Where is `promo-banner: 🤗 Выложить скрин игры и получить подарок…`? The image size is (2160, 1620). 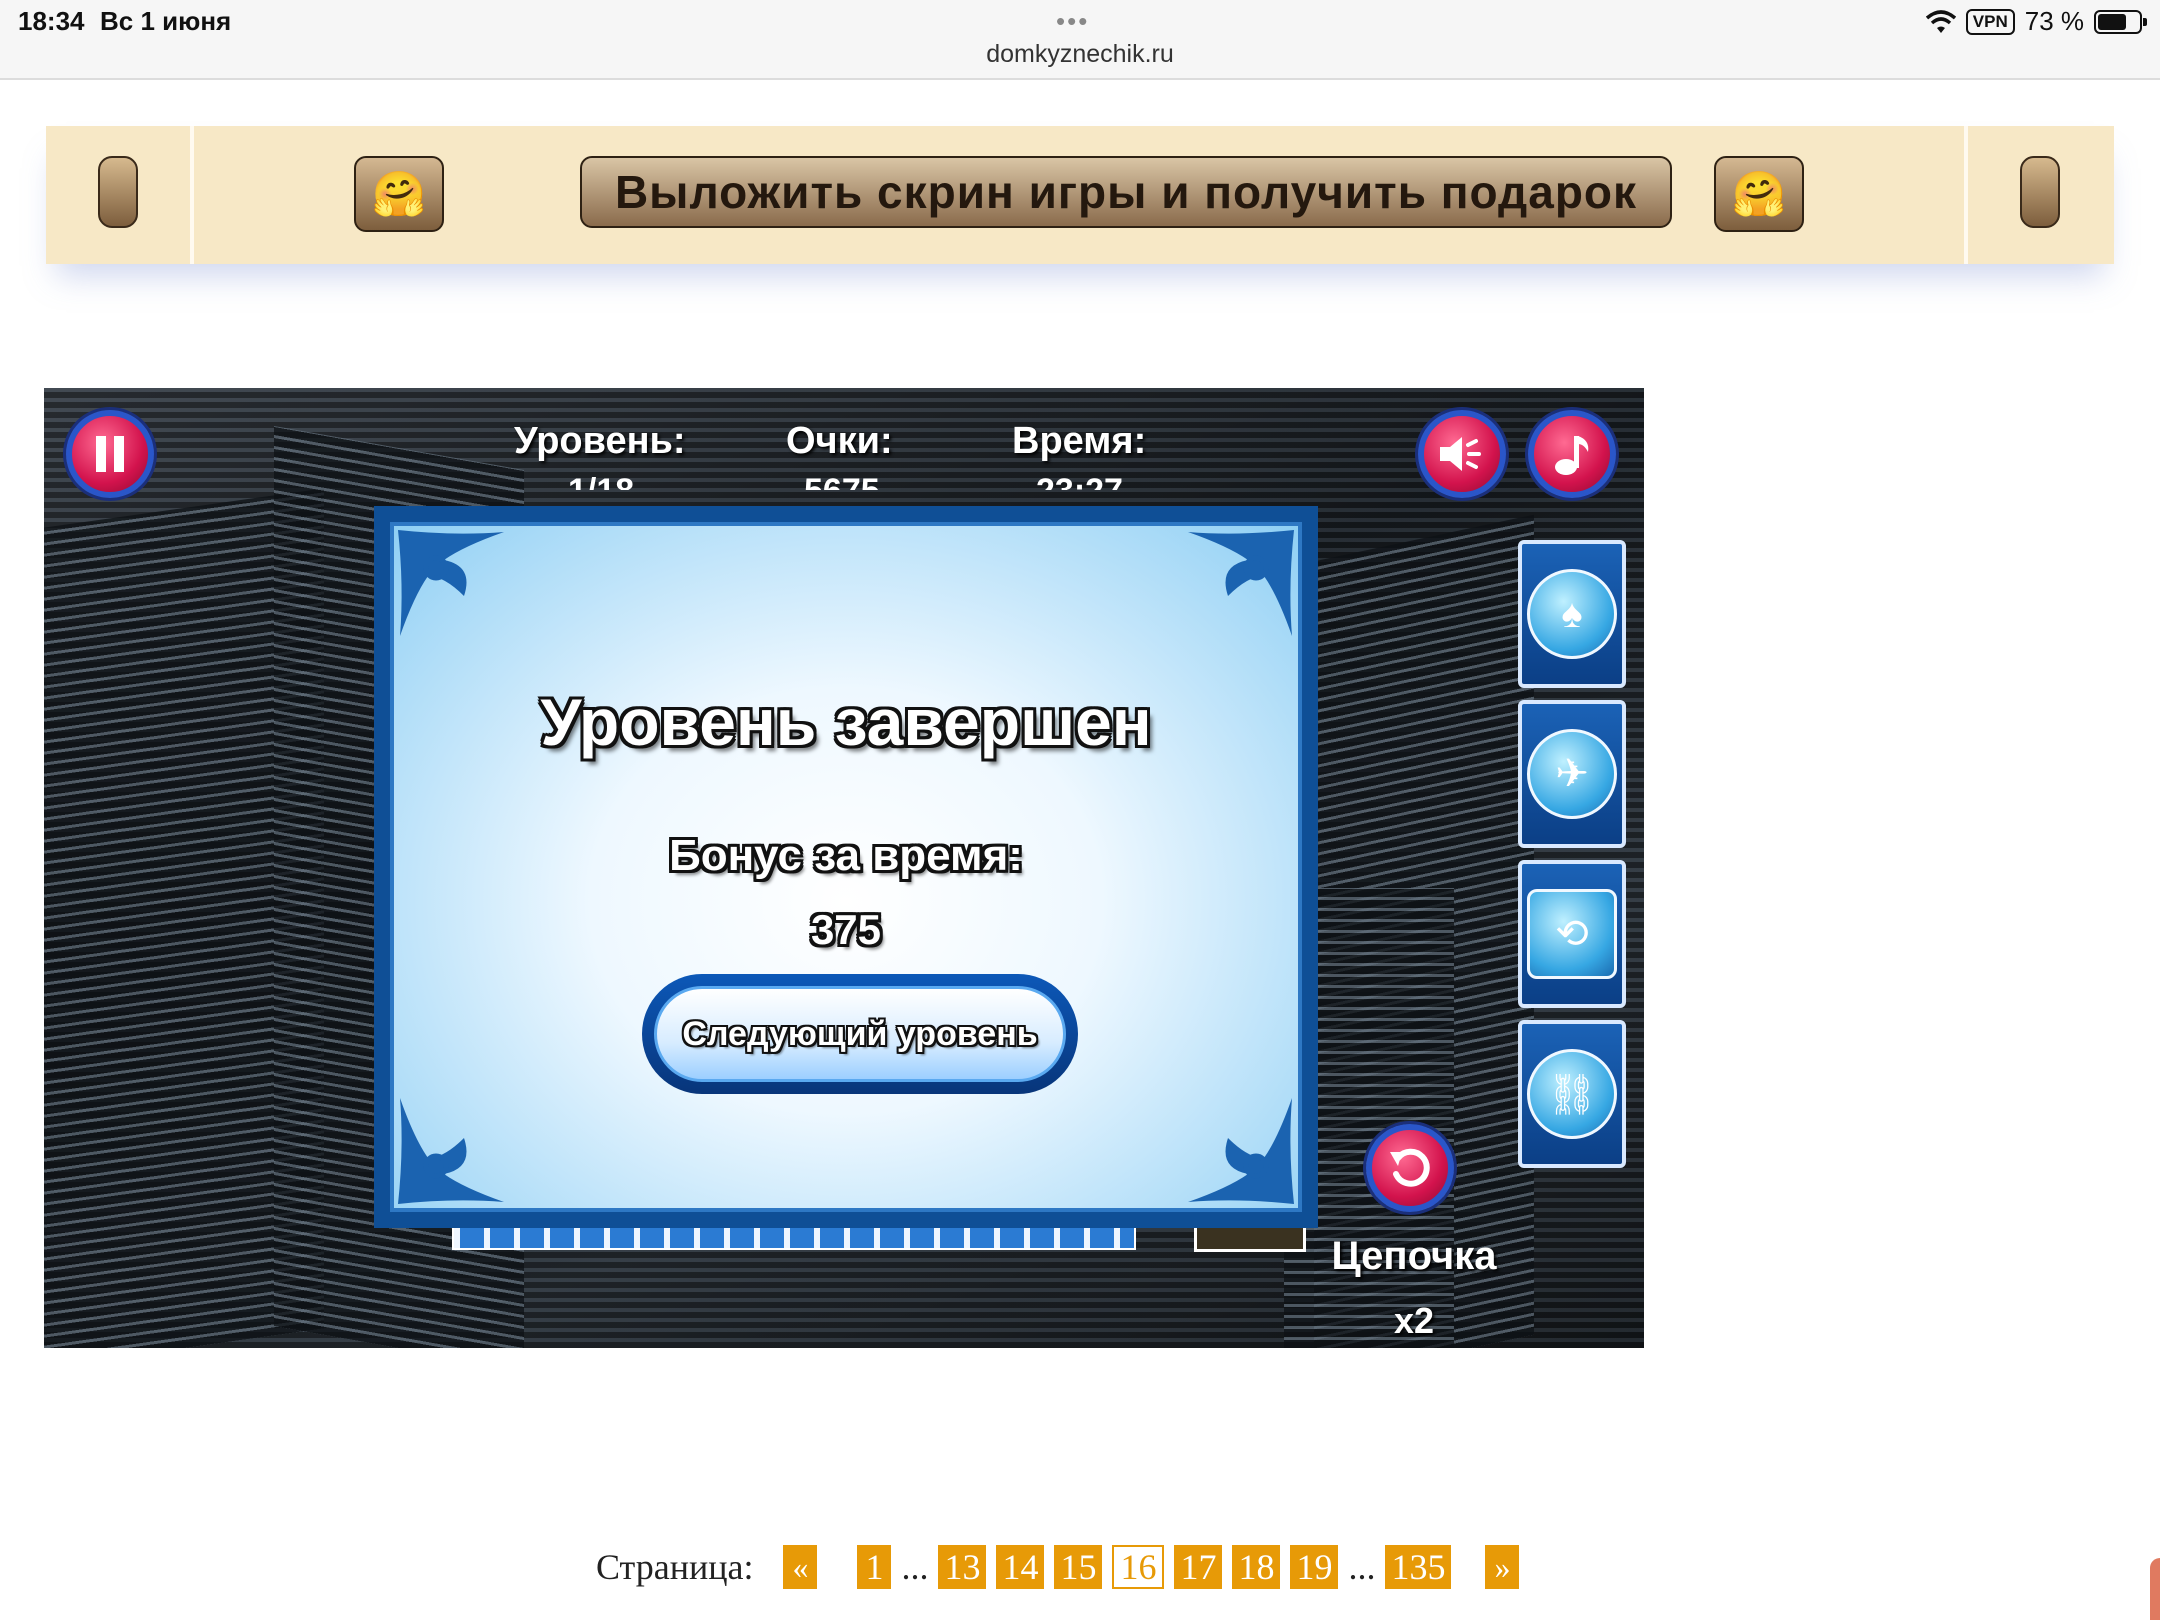
promo-banner: 🤗 Выложить скрин игры и получить подарок… is located at coordinates (1080, 195).